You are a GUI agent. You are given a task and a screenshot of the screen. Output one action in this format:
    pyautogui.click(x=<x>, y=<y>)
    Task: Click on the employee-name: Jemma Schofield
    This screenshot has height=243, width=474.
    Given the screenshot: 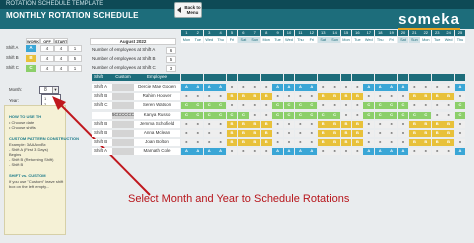 What is the action you would take?
    pyautogui.click(x=157, y=124)
    